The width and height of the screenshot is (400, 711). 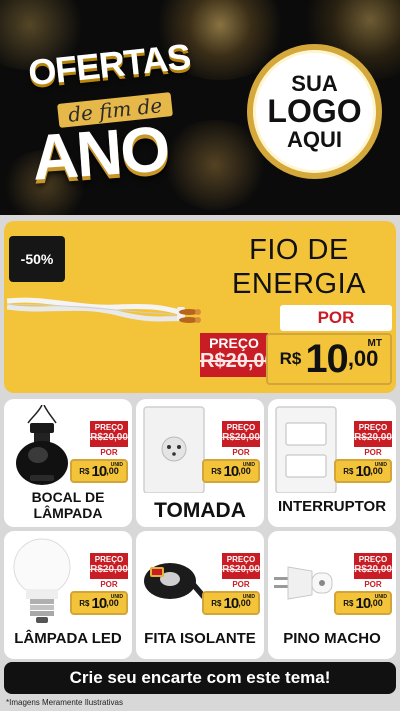 I want to click on product-name: PINO MACHO, so click(x=332, y=638).